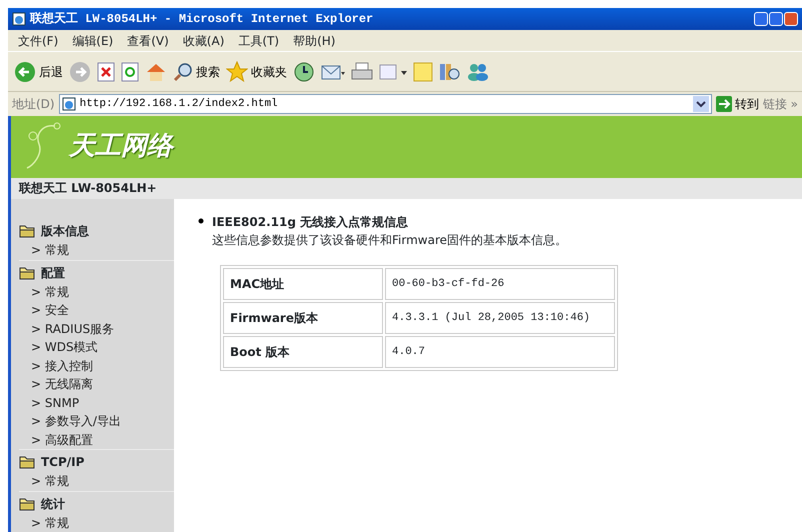 The width and height of the screenshot is (802, 532). Describe the element at coordinates (303, 318) in the screenshot. I see `table-cell: Firmware版本` at that location.